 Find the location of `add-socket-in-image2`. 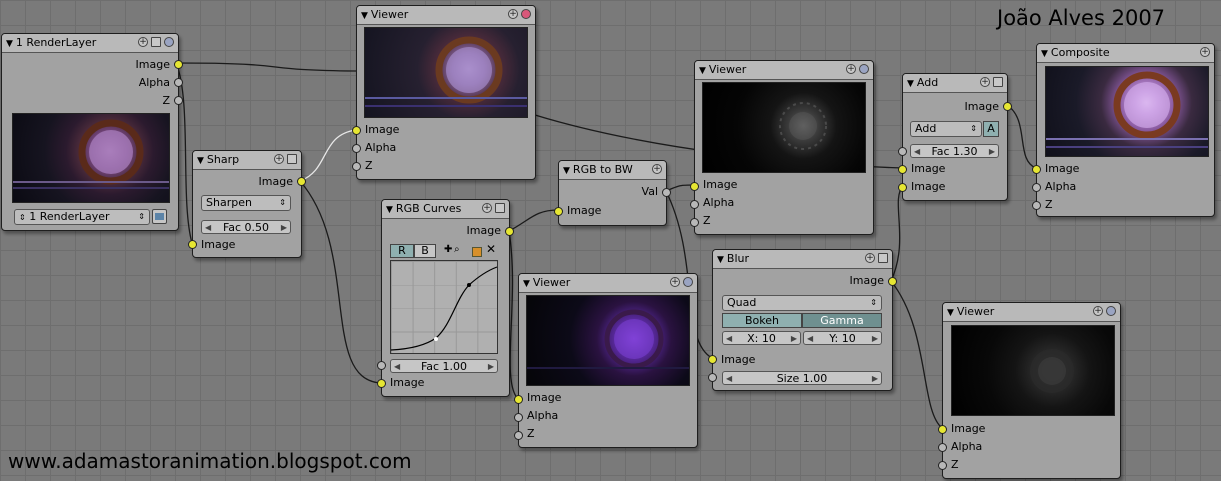

add-socket-in-image2 is located at coordinates (902, 187).